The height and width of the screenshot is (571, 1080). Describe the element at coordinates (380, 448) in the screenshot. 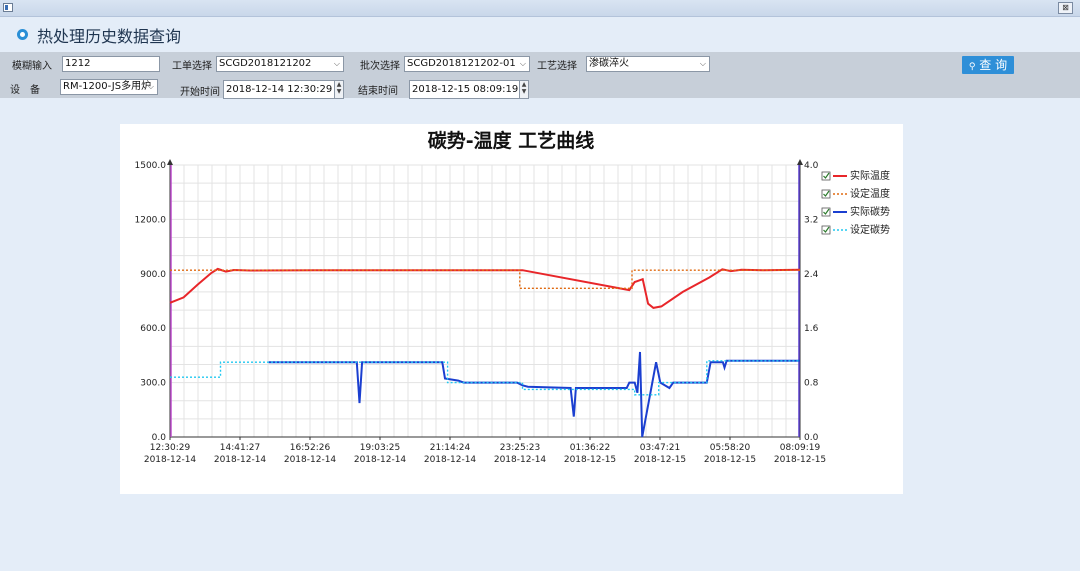

I see `x-tick-label-time: 19:03:25` at that location.